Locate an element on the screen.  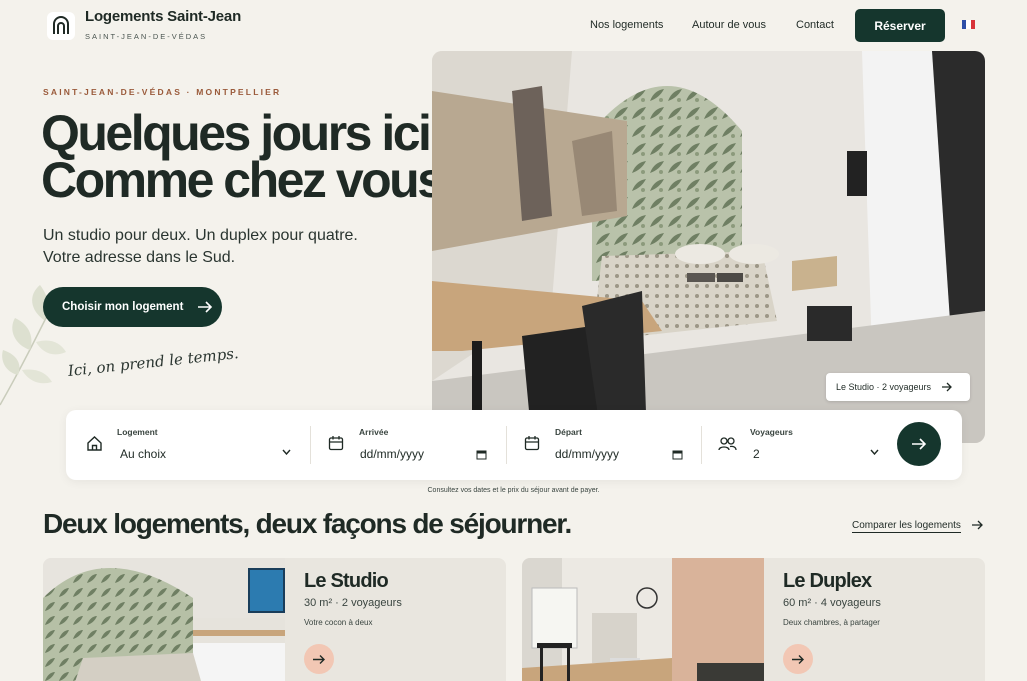
home-icon is located at coordinates (94, 443).